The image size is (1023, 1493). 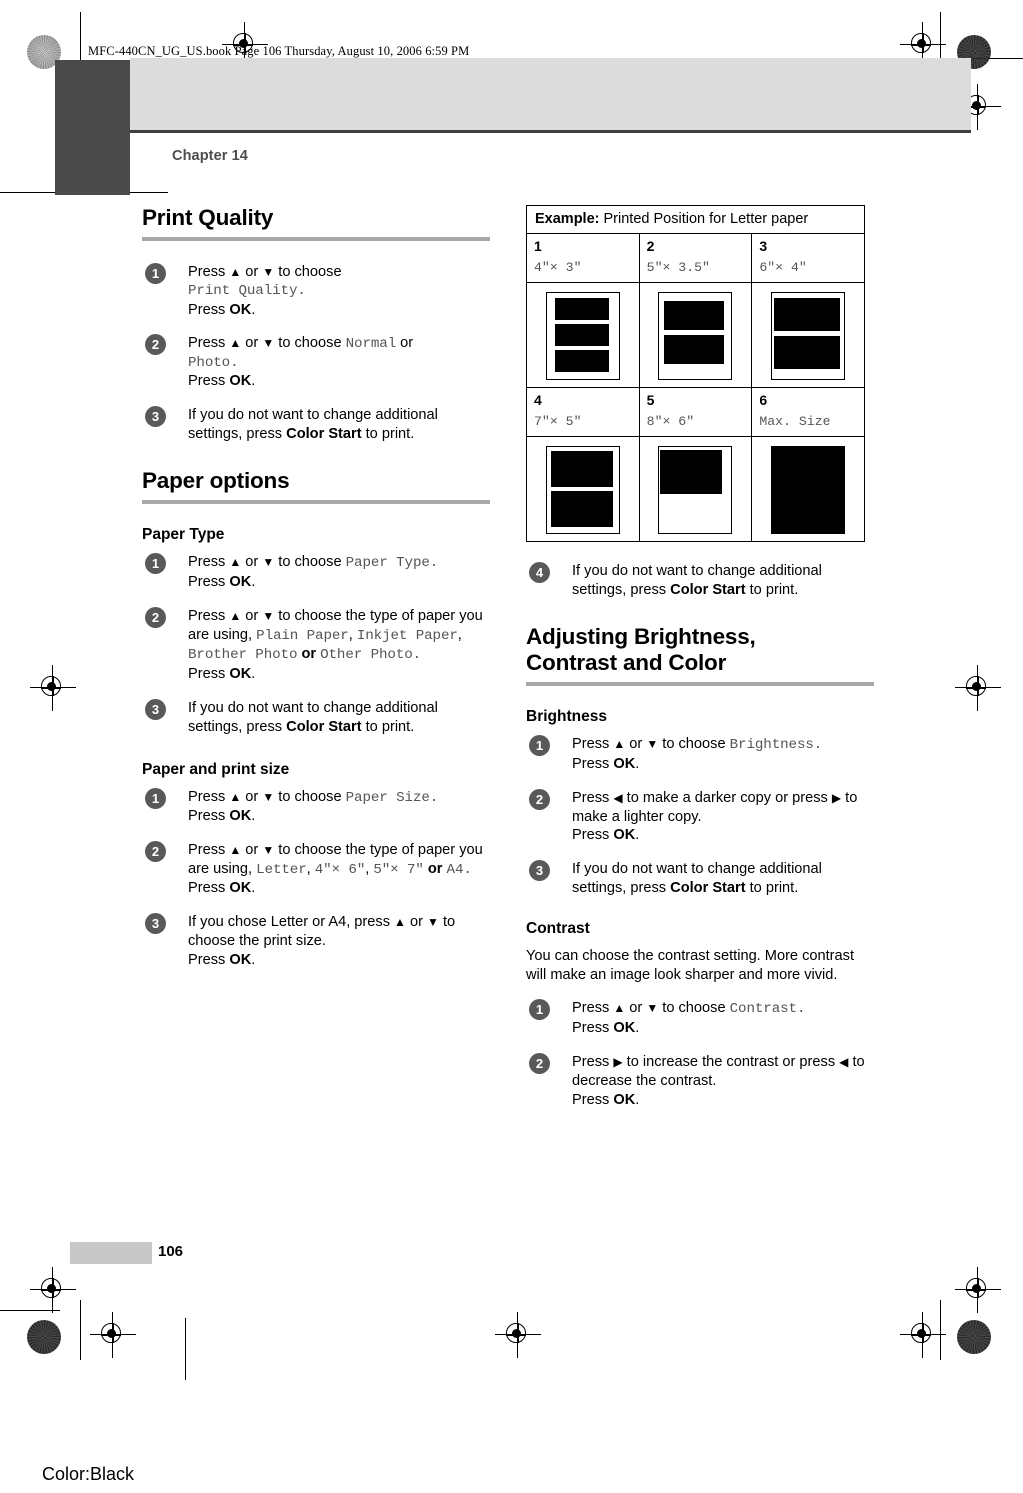 What do you see at coordinates (723, 1008) in the screenshot?
I see `step-line-1: Press ▲ or ▼ to choose Contrast.` at bounding box center [723, 1008].